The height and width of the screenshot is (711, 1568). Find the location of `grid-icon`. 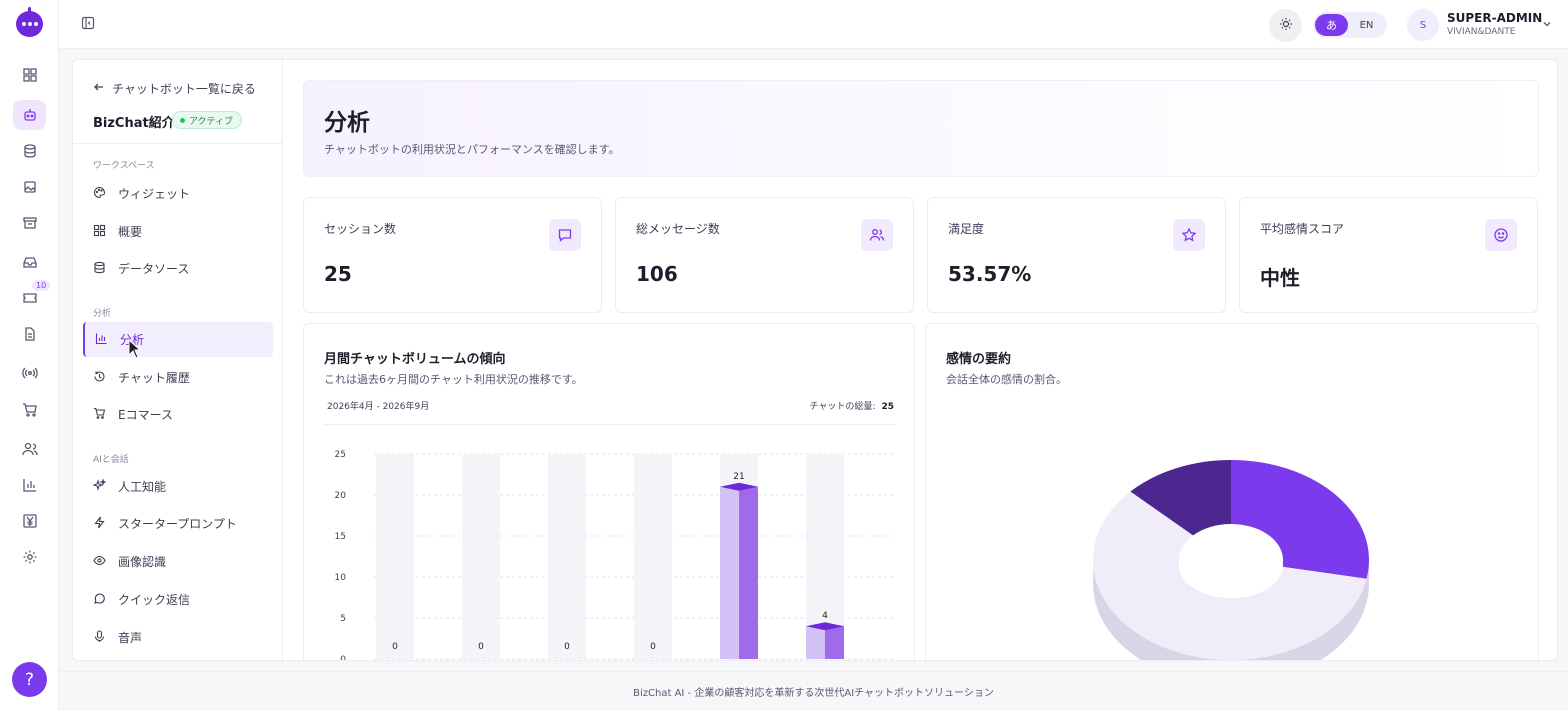

grid-icon is located at coordinates (99, 232).